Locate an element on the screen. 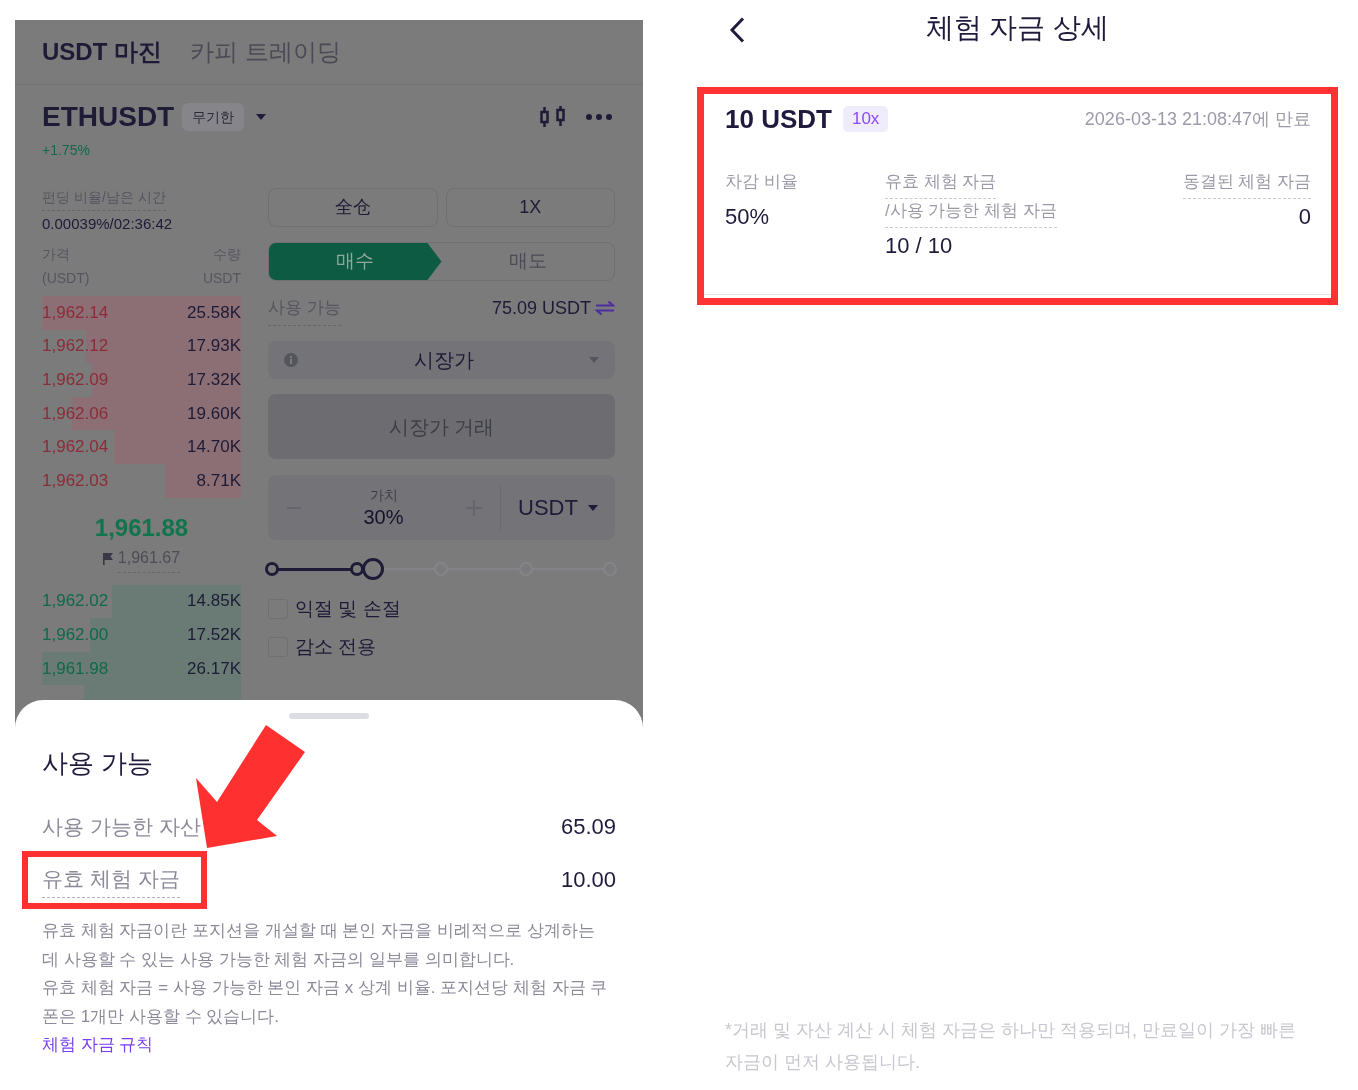 This screenshot has height=1090, width=1358. ask-price: 1,962.04 is located at coordinates (75, 447).